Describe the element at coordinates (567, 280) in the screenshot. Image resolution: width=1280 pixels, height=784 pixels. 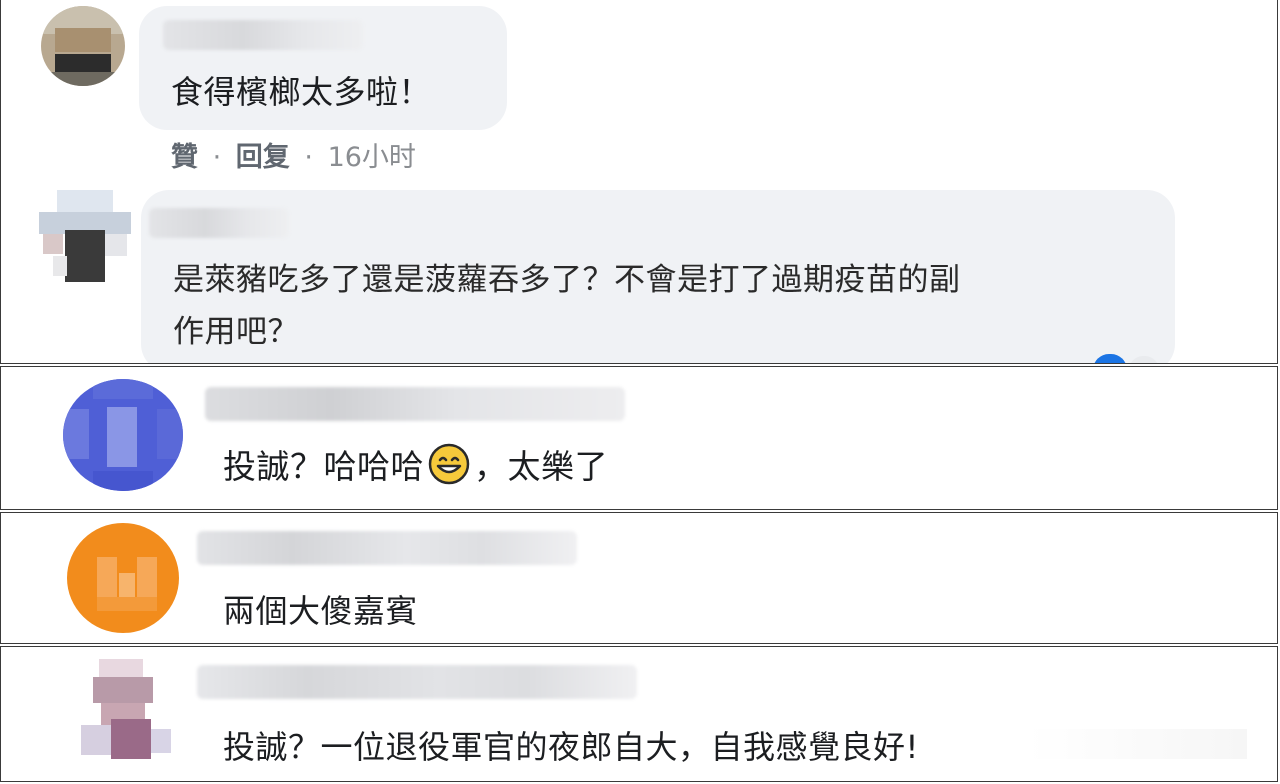
I see `comment-text-line: 是萊豬吃多了還是菠蘿吞多了？不會是打了過期疫苗的副` at that location.